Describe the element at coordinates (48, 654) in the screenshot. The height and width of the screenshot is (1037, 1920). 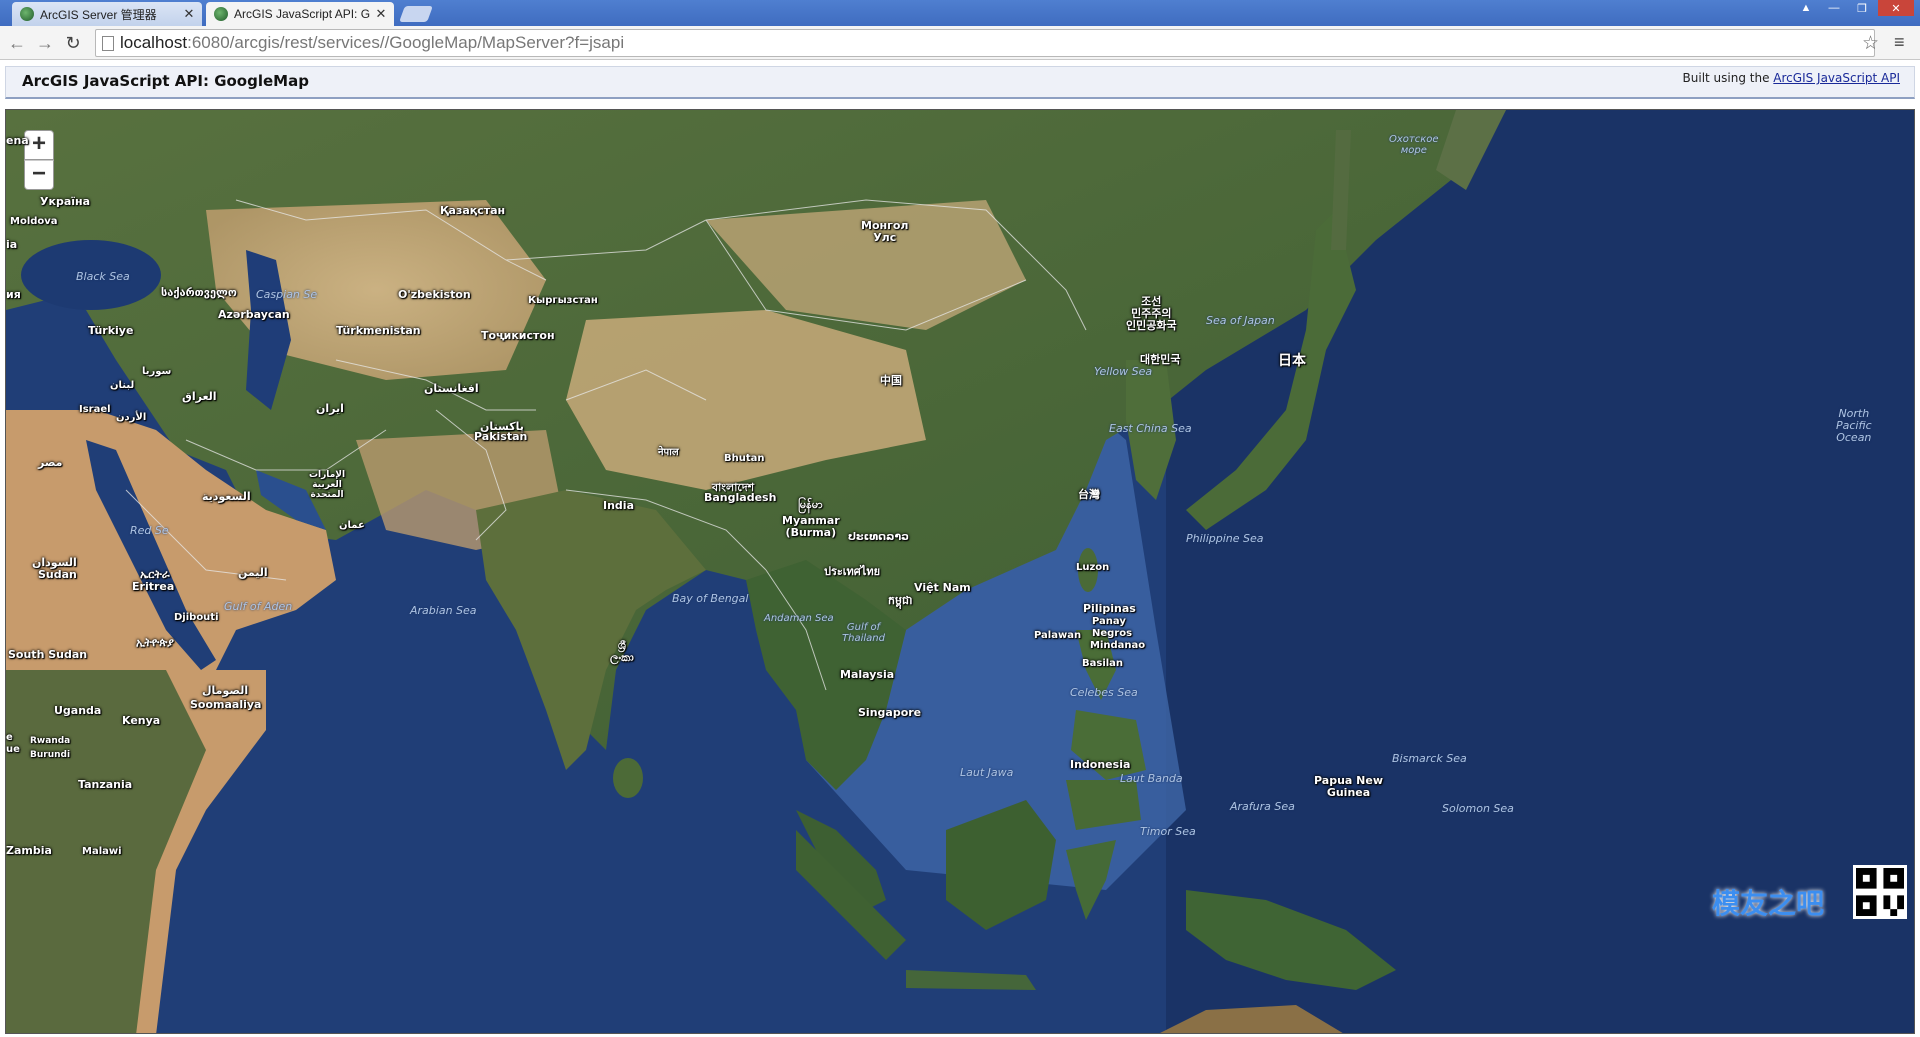
I see `map-label: South Sudan` at that location.